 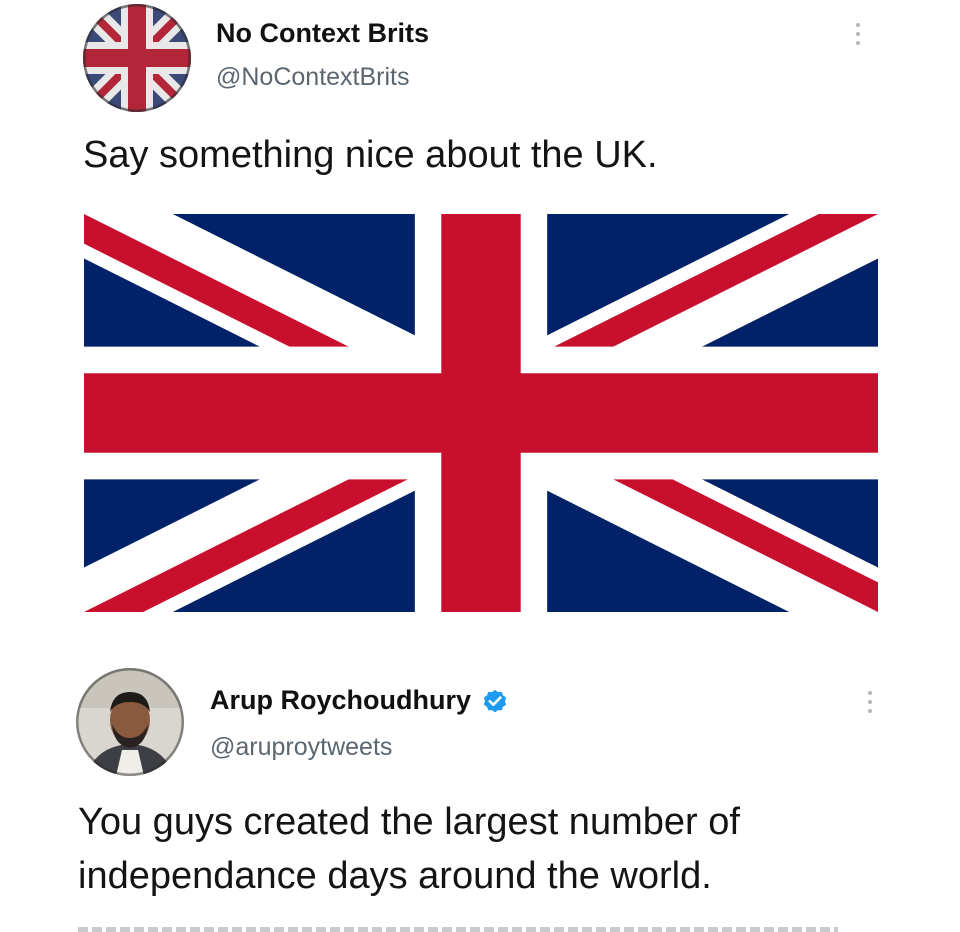 I want to click on tweet-text: Say something nice about the UK., so click(x=370, y=155).